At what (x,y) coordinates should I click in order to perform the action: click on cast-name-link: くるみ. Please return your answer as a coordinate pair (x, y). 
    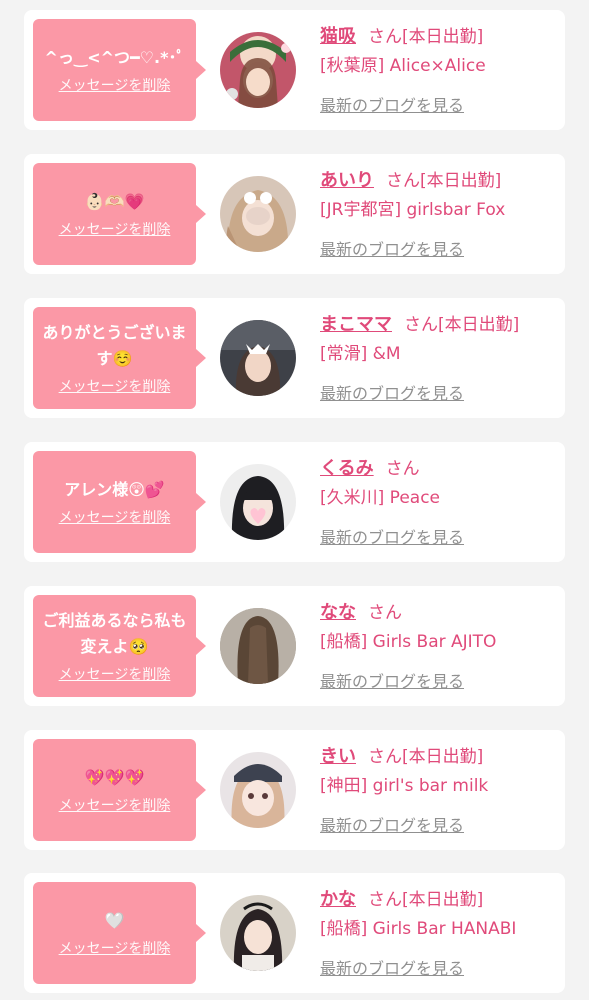
    Looking at the image, I should click on (347, 468).